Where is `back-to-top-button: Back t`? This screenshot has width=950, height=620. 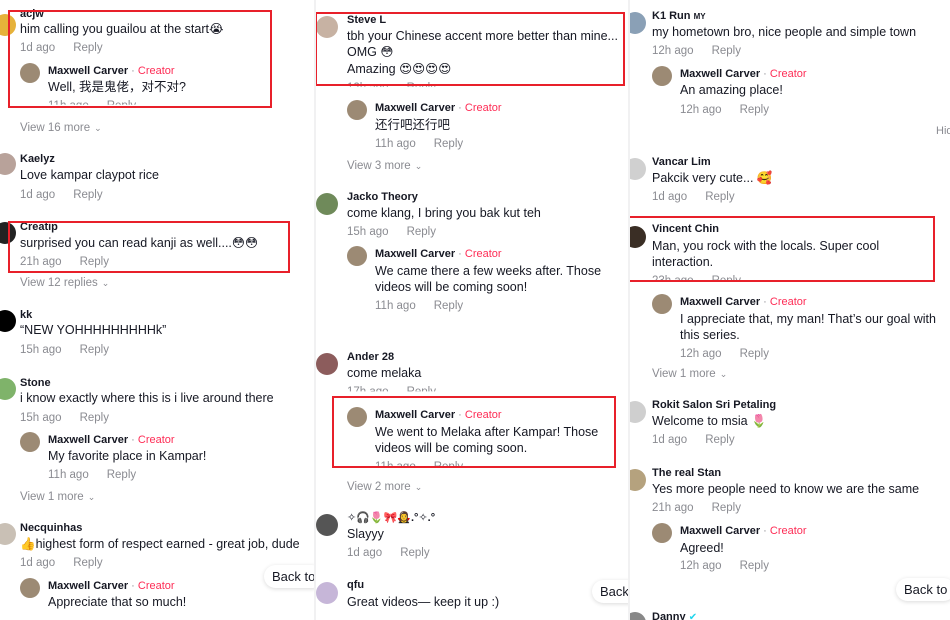
back-to-top-button: Back t is located at coordinates (610, 591).